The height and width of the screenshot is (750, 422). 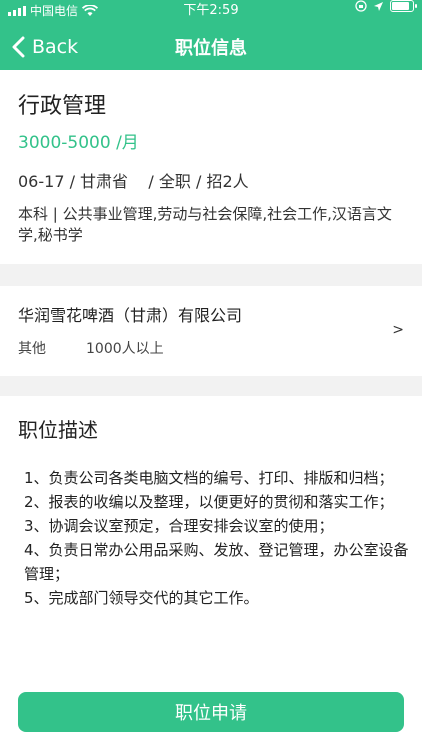 What do you see at coordinates (209, 478) in the screenshot?
I see `description-line: 1、负责公司各类电脑文档的编号、打印、排版和归档；` at bounding box center [209, 478].